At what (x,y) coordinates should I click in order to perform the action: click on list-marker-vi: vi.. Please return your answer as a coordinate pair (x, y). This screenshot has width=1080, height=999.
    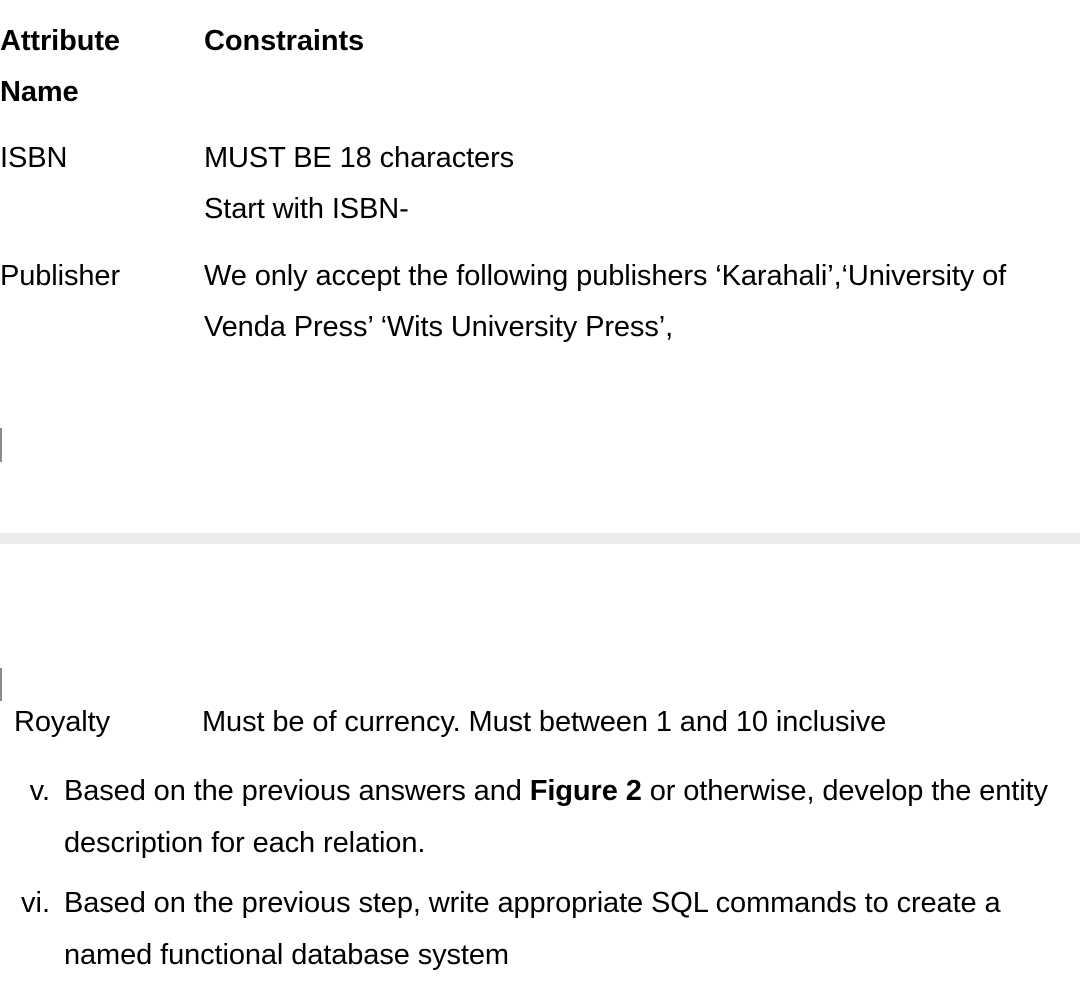
    Looking at the image, I should click on (35, 903).